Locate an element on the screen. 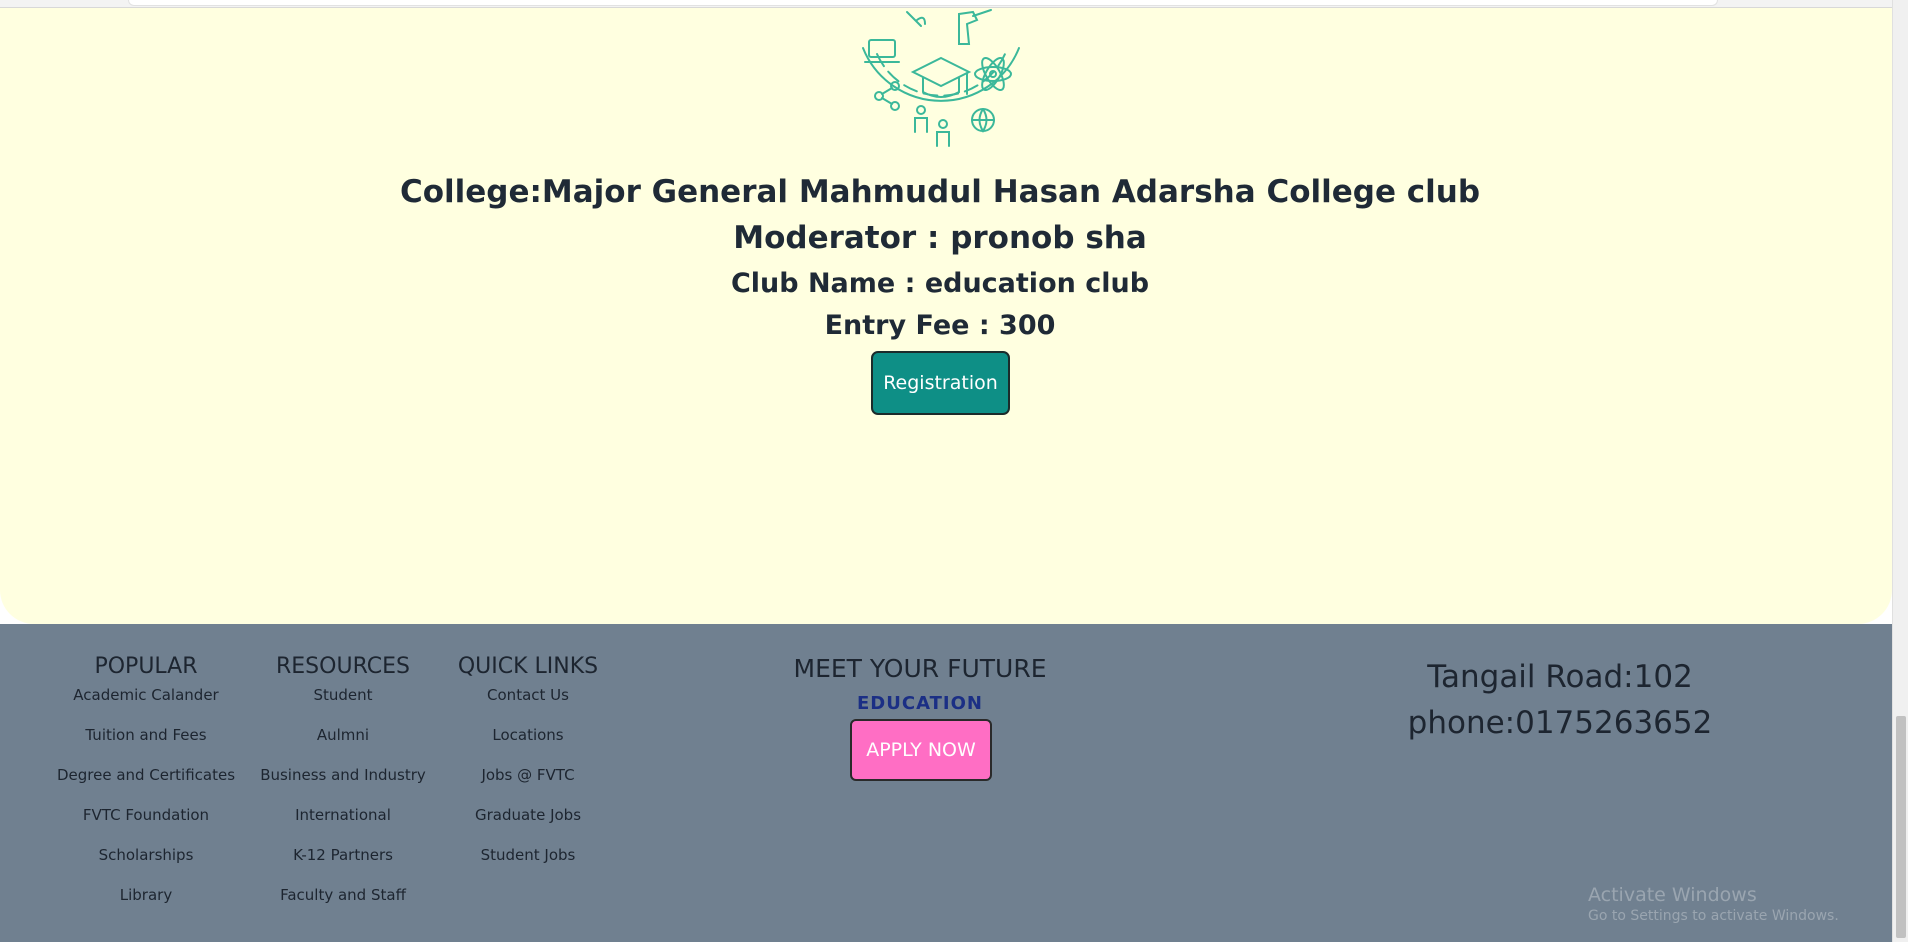 This screenshot has height=942, width=1908. browser-tab-strip is located at coordinates (923, 3).